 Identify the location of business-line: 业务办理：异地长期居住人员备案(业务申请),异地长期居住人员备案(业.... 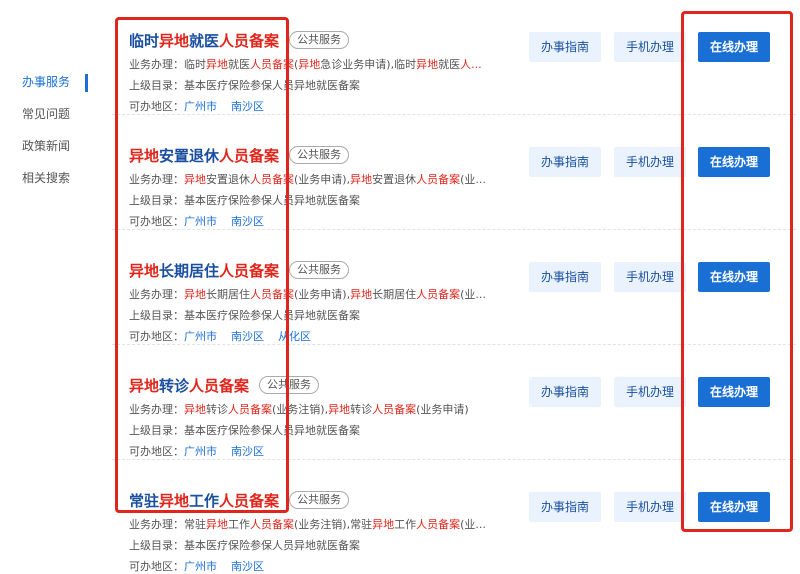
(307, 294).